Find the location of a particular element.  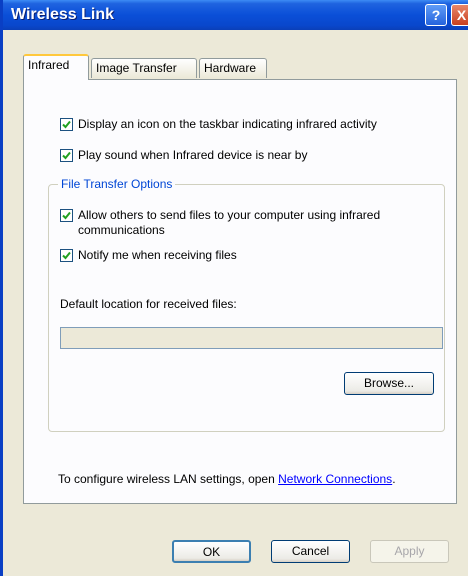

wireless-lan-text: To configure wireless LAN settings, open is located at coordinates (168, 479).